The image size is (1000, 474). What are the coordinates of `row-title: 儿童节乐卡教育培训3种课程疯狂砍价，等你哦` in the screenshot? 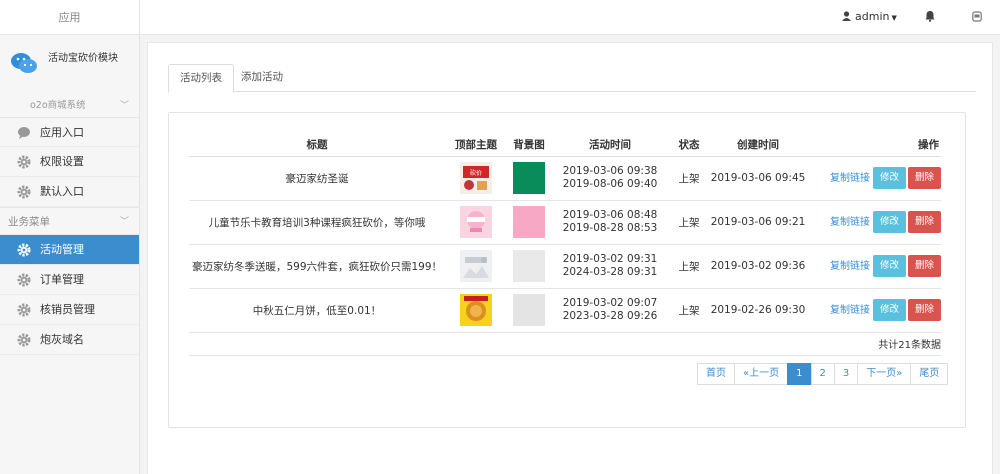 It's located at (317, 222).